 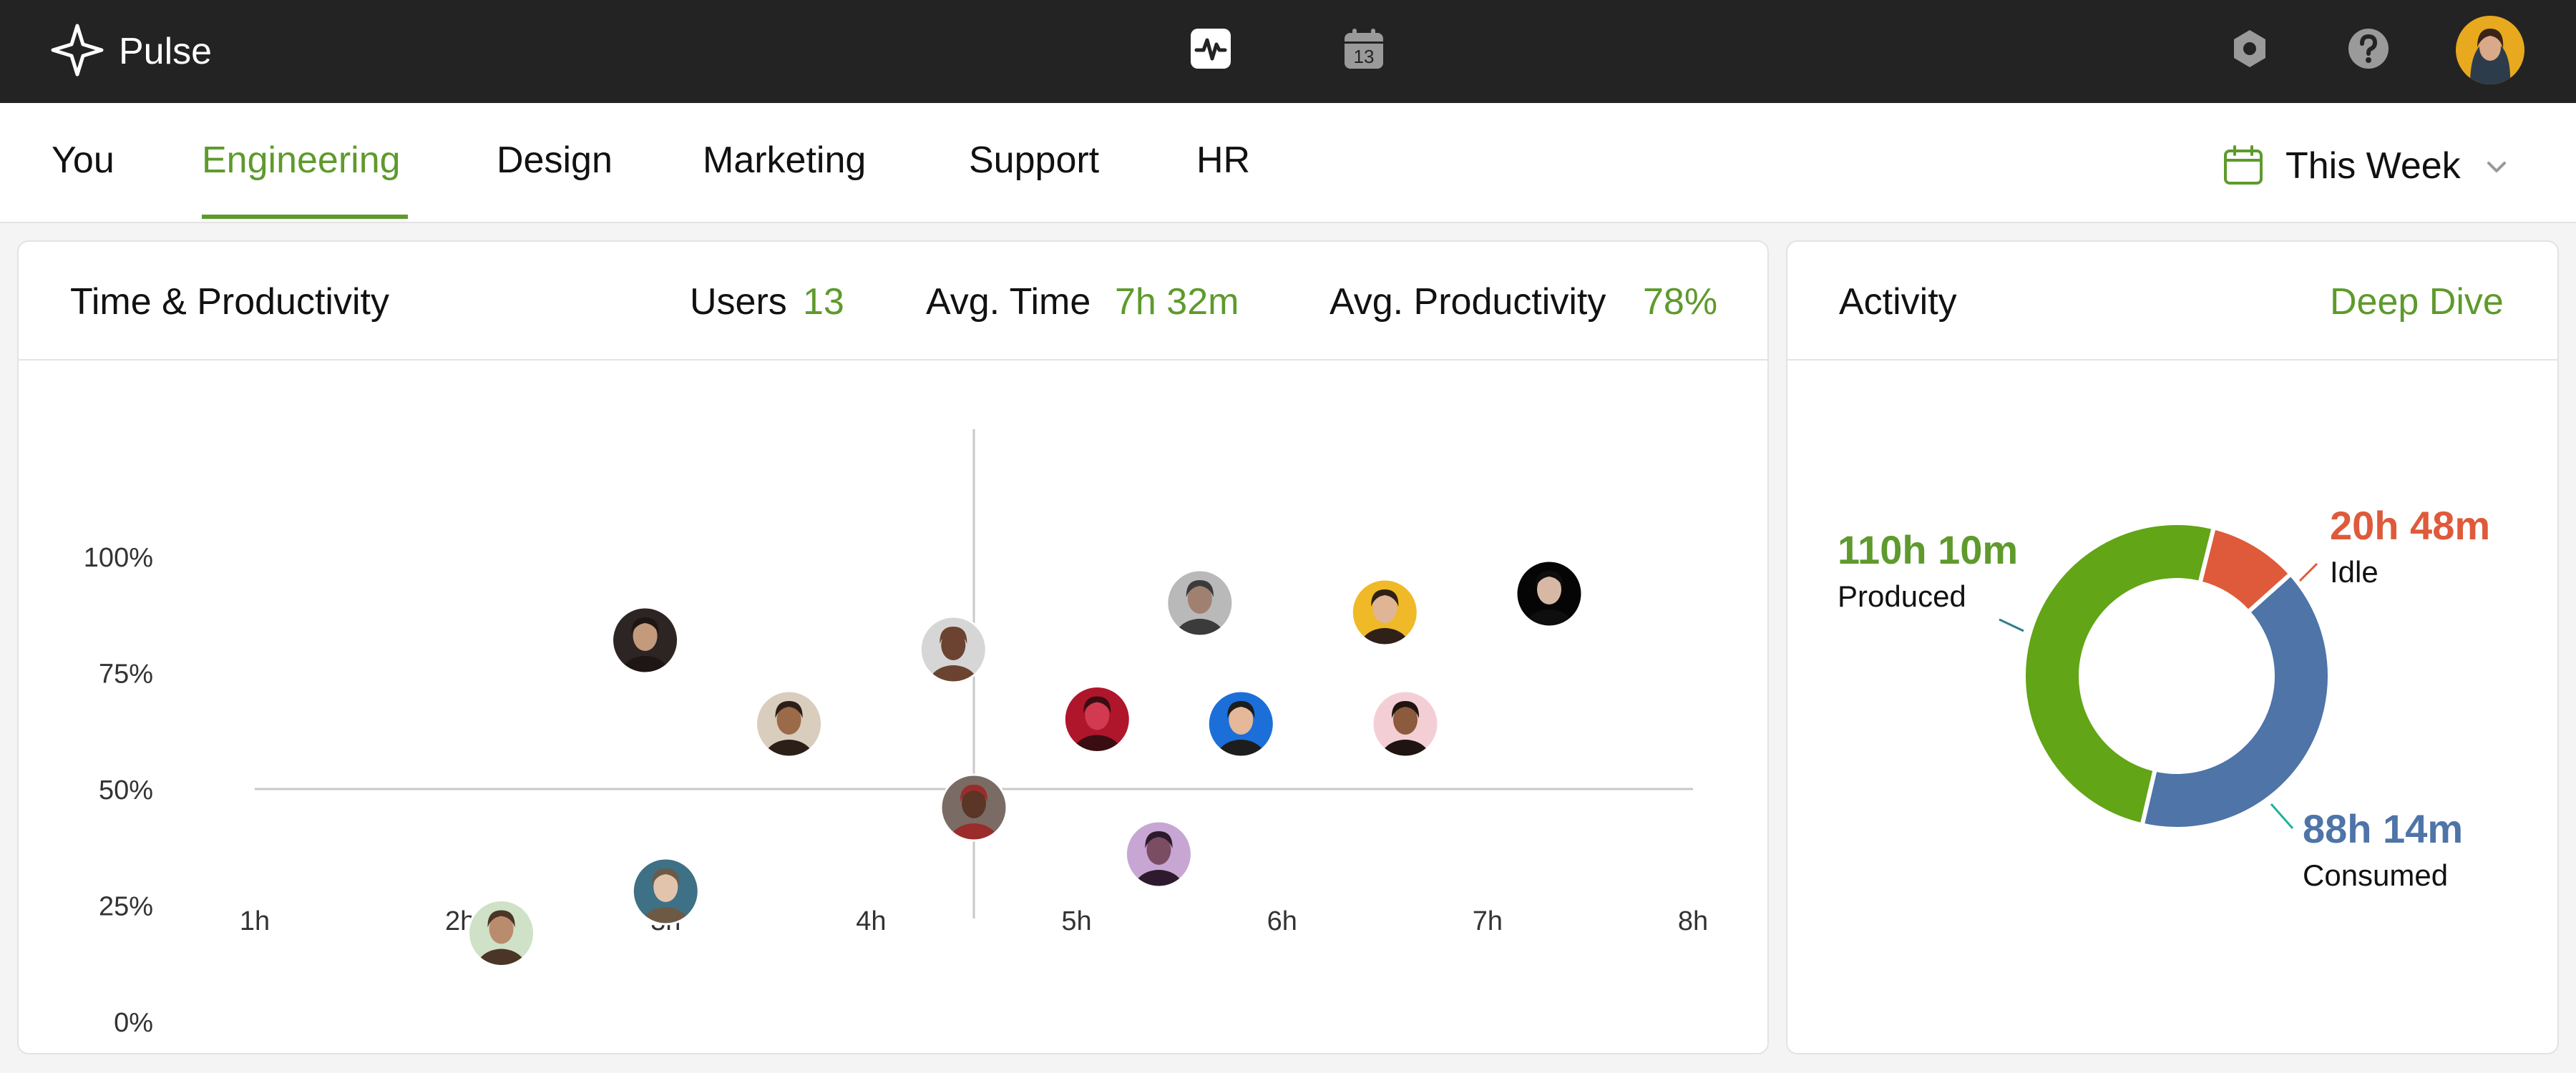 I want to click on tab-support: Support, so click(x=1034, y=160).